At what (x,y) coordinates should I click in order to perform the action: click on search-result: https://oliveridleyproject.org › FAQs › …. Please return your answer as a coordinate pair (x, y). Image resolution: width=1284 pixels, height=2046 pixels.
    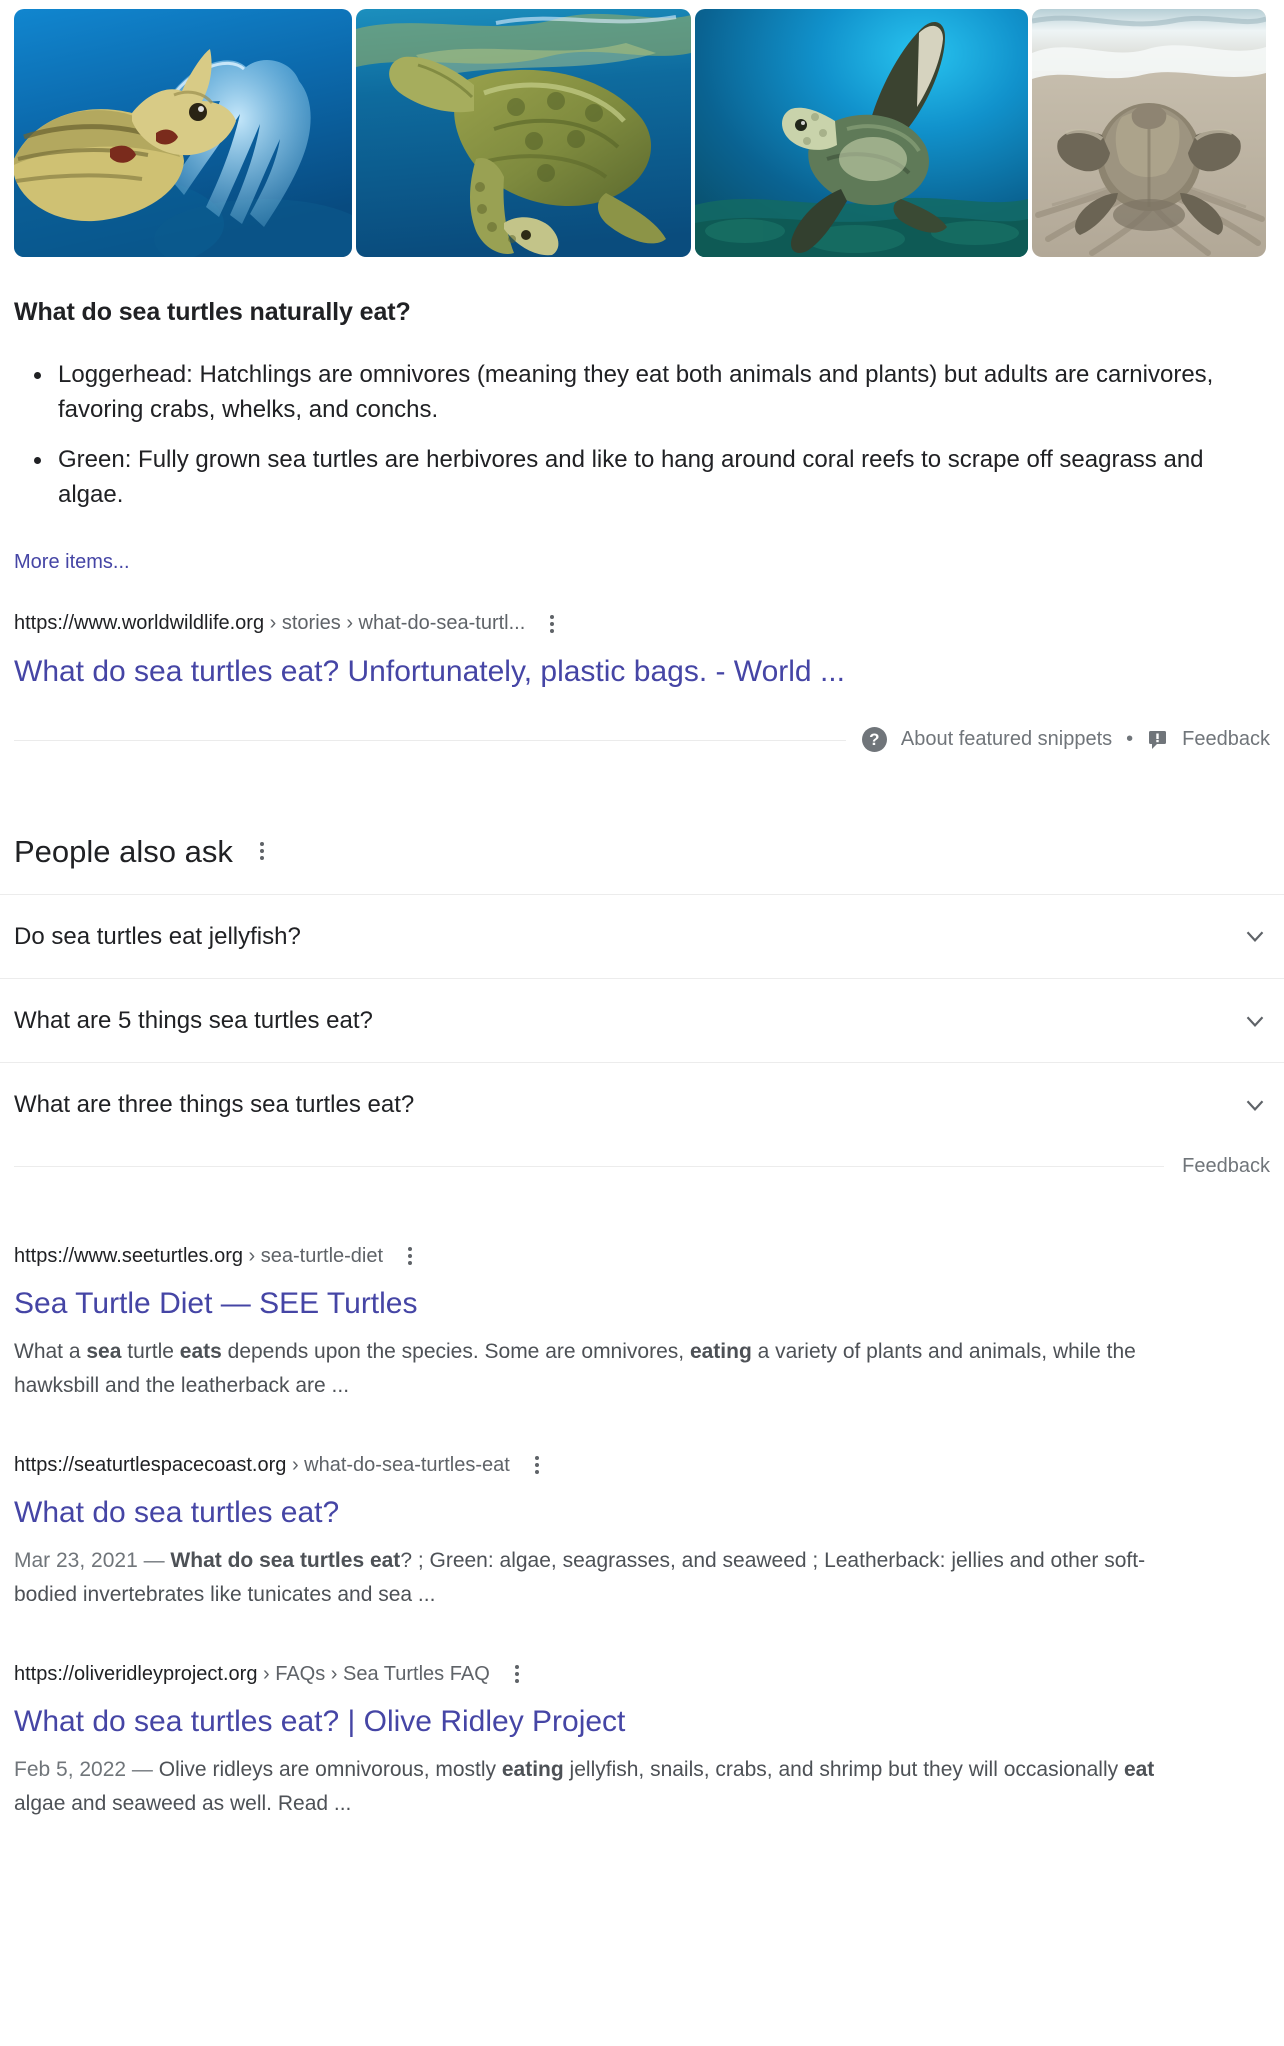
    Looking at the image, I should click on (642, 1740).